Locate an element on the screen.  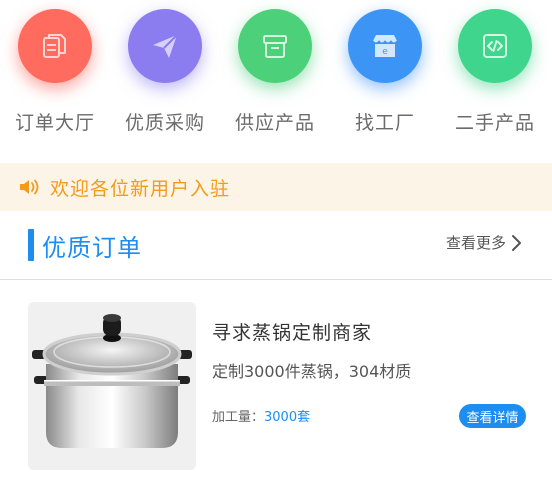
section-title: 优质订单 is located at coordinates (92, 248).